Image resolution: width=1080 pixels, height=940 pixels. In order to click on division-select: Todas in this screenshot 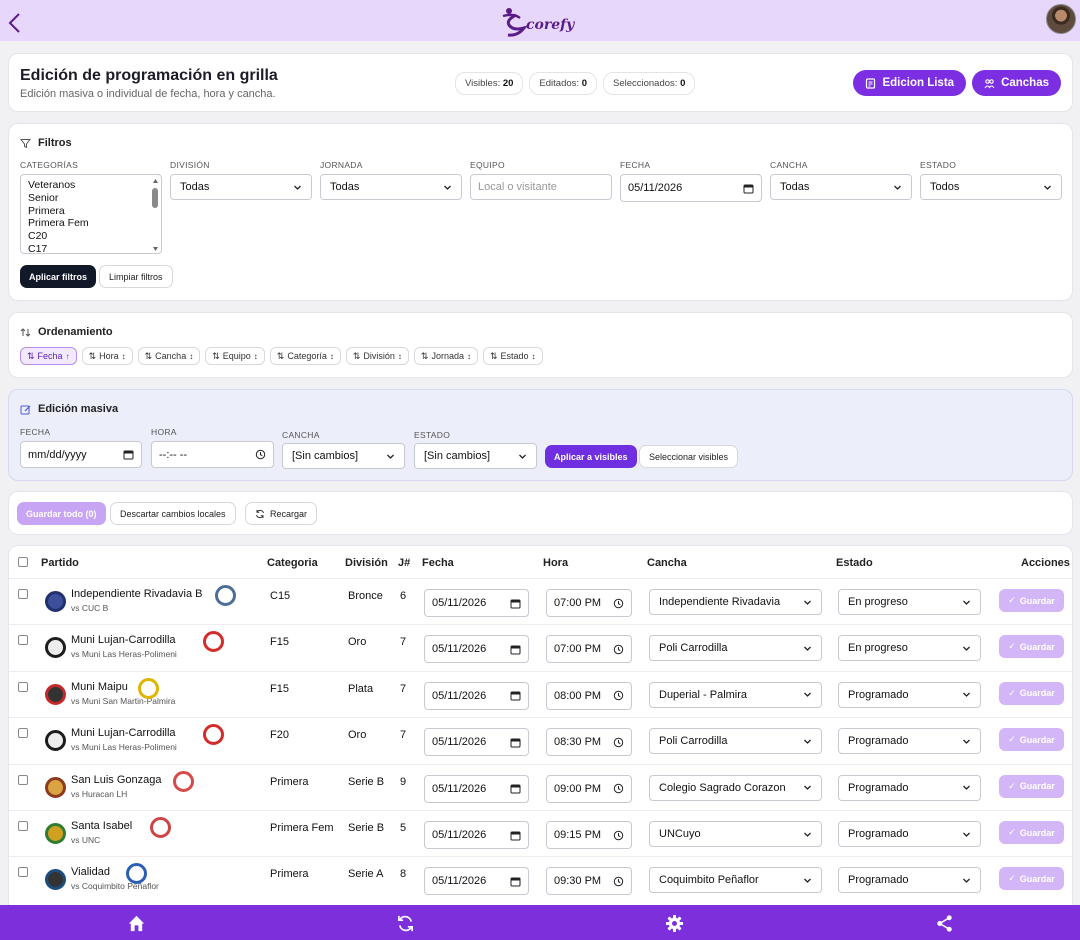, I will do `click(241, 187)`.